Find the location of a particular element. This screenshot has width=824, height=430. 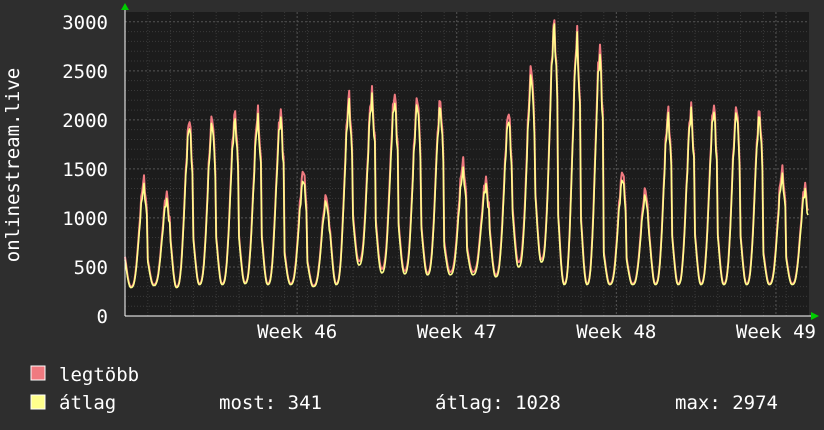

x-tick-label: Week 47 is located at coordinates (457, 332).